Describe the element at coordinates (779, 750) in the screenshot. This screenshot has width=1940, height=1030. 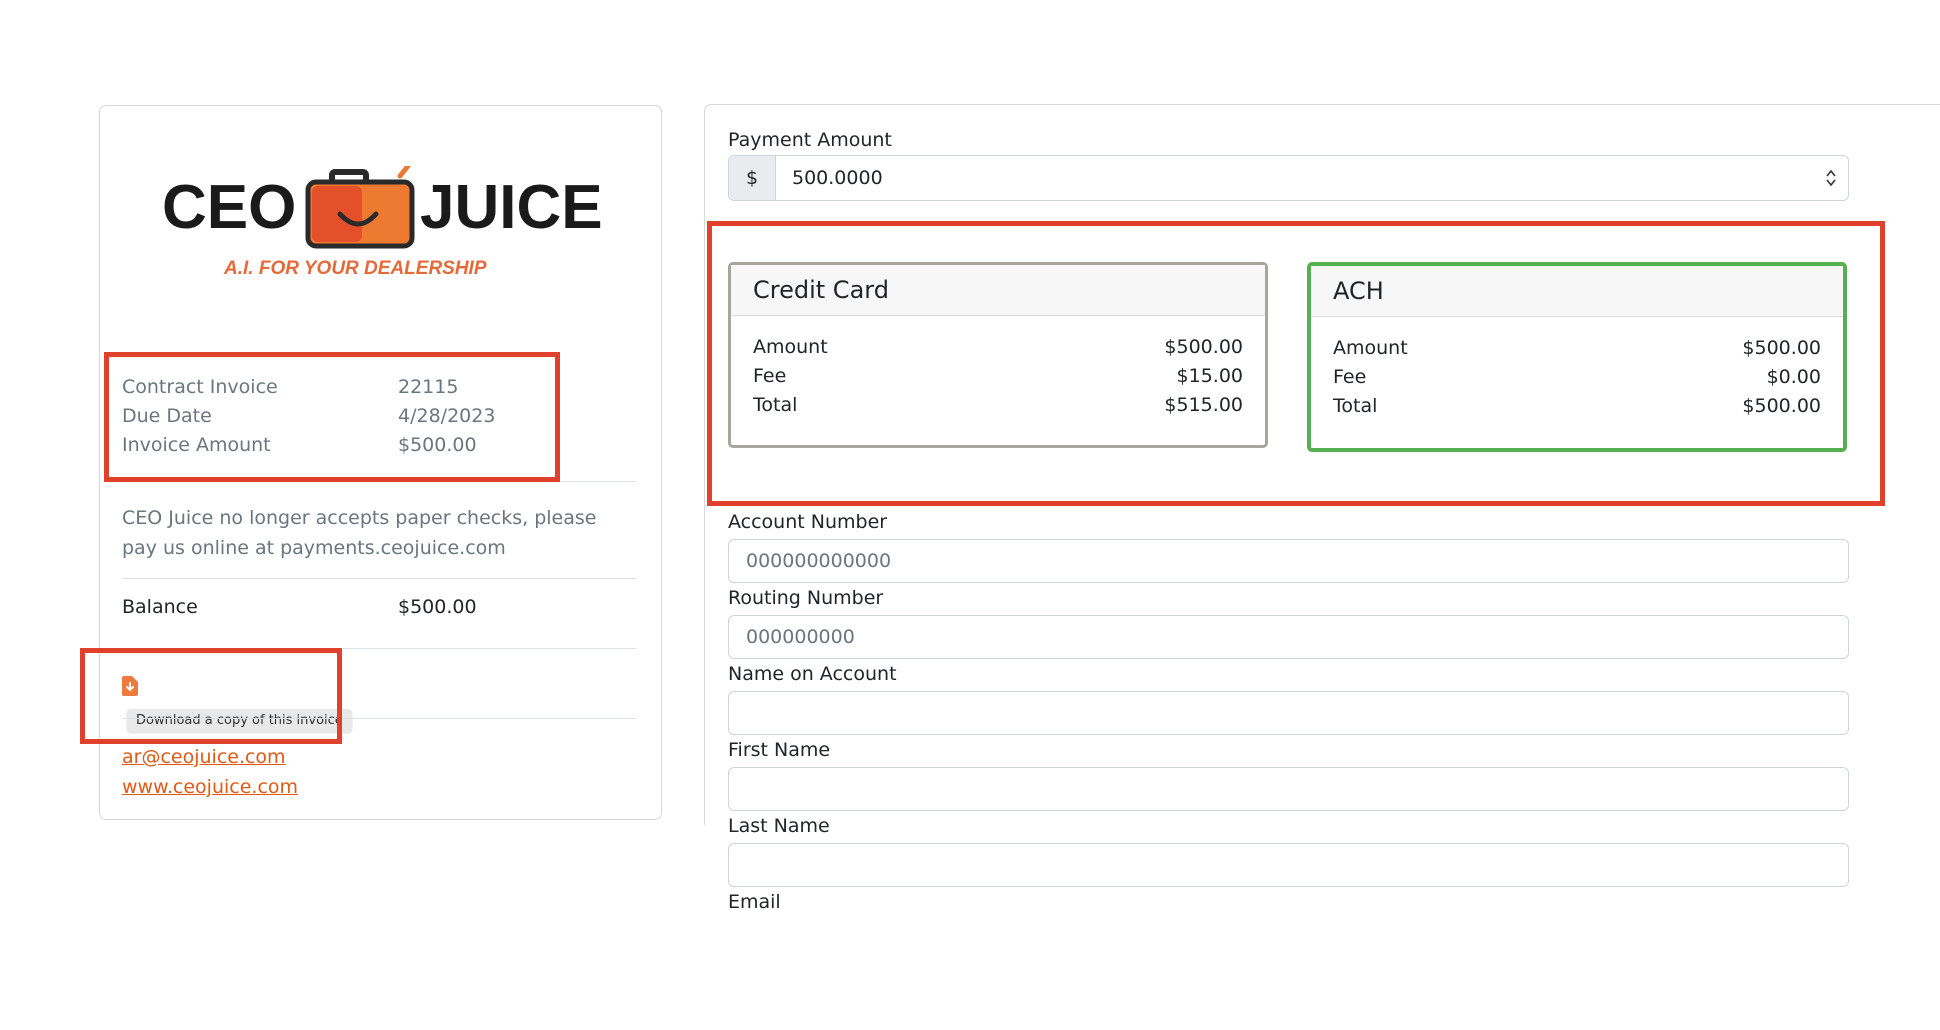
I see `first-name-label: First Name` at that location.